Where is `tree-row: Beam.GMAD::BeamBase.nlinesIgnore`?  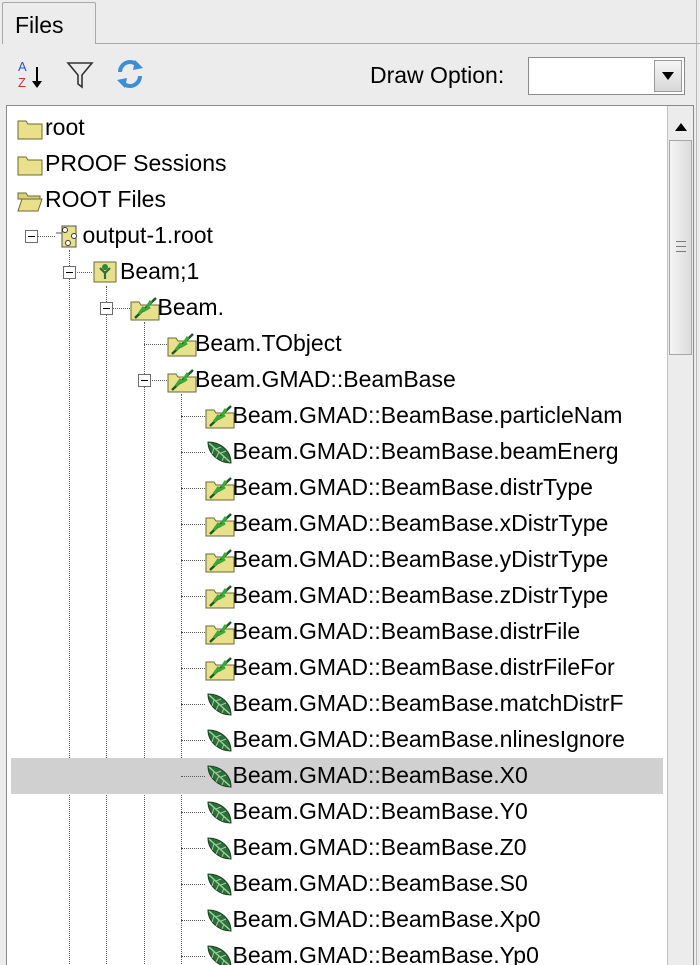
tree-row: Beam.GMAD::BeamBase.nlinesIgnore is located at coordinates (337, 740).